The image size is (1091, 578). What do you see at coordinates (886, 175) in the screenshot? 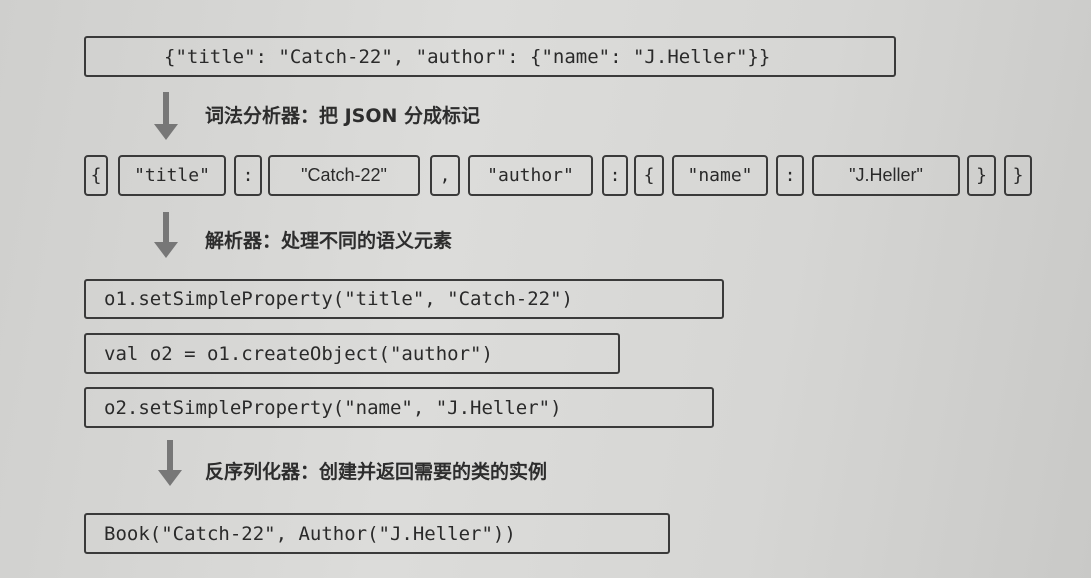
I see `token: "J.Heller"` at bounding box center [886, 175].